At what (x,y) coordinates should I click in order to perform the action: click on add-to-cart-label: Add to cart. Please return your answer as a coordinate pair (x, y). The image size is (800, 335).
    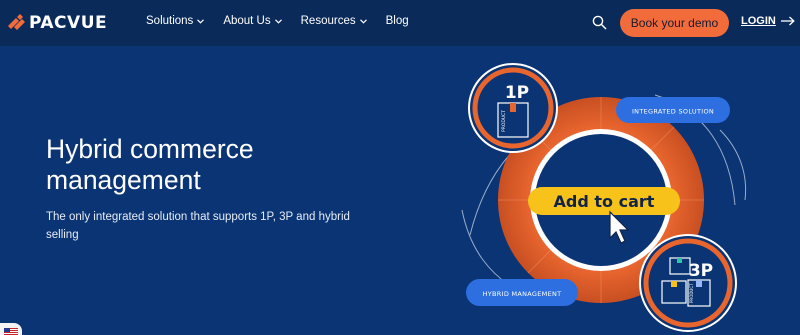
    Looking at the image, I should click on (604, 201).